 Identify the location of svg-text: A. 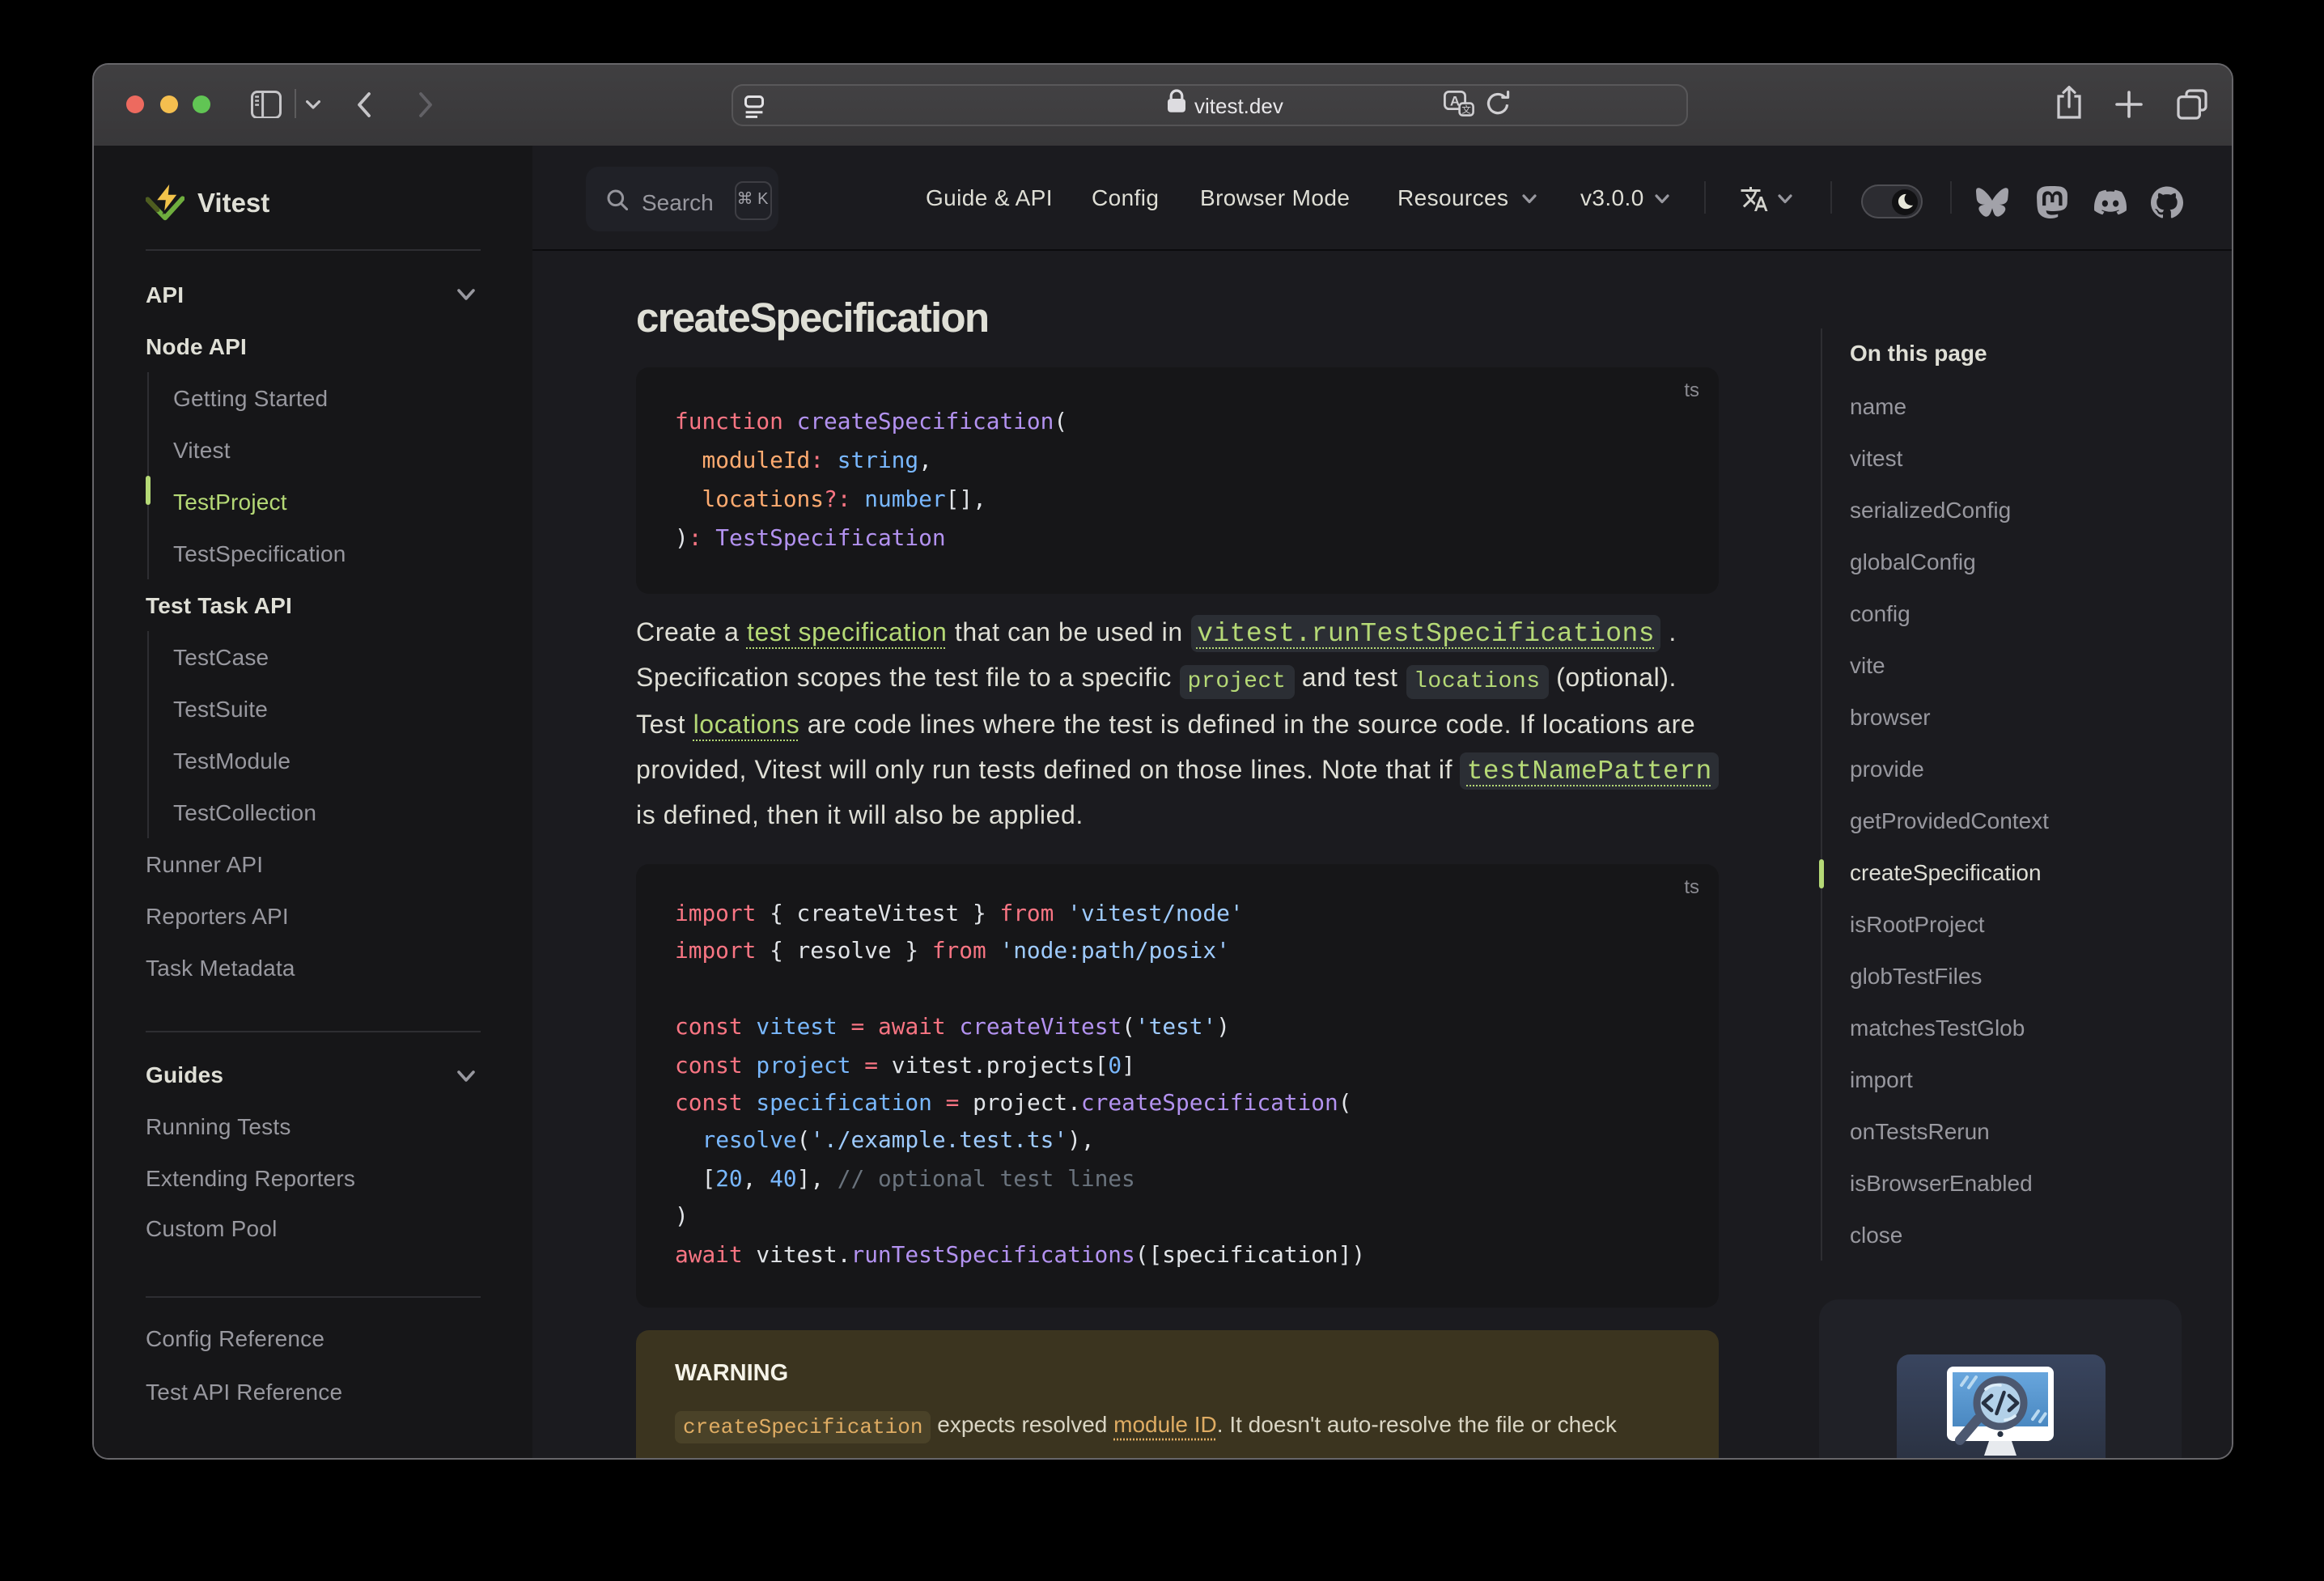
(1455, 100).